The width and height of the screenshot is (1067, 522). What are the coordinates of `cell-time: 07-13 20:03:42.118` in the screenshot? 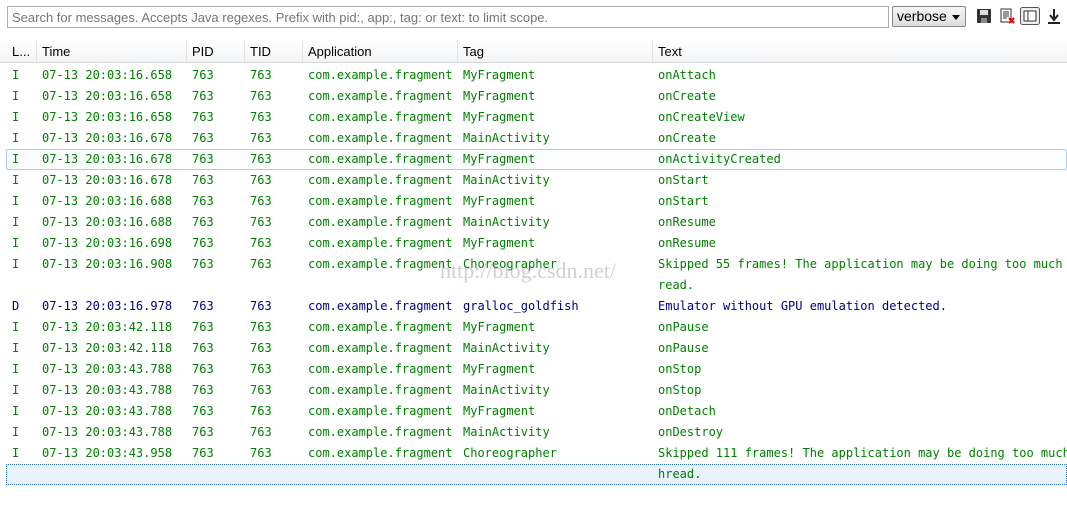 It's located at (107, 348).